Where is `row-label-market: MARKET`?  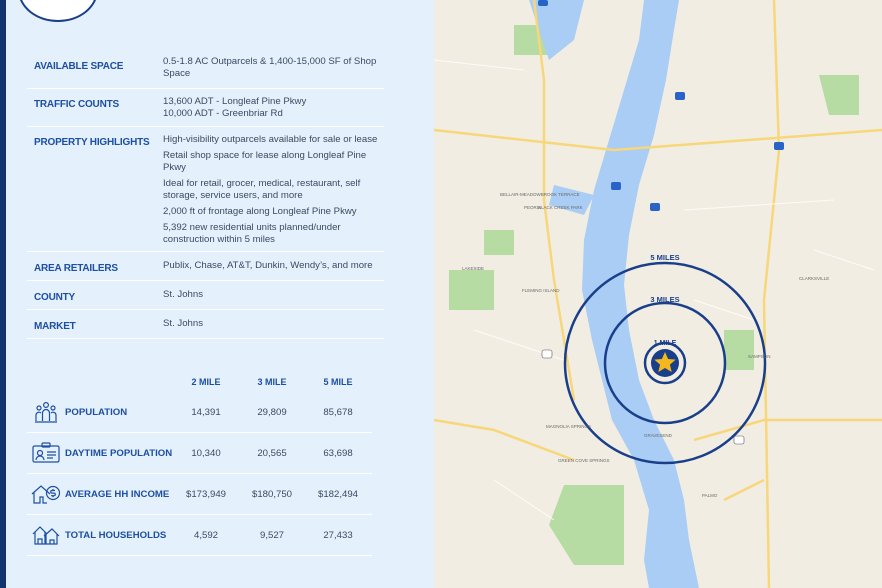 row-label-market: MARKET is located at coordinates (55, 326).